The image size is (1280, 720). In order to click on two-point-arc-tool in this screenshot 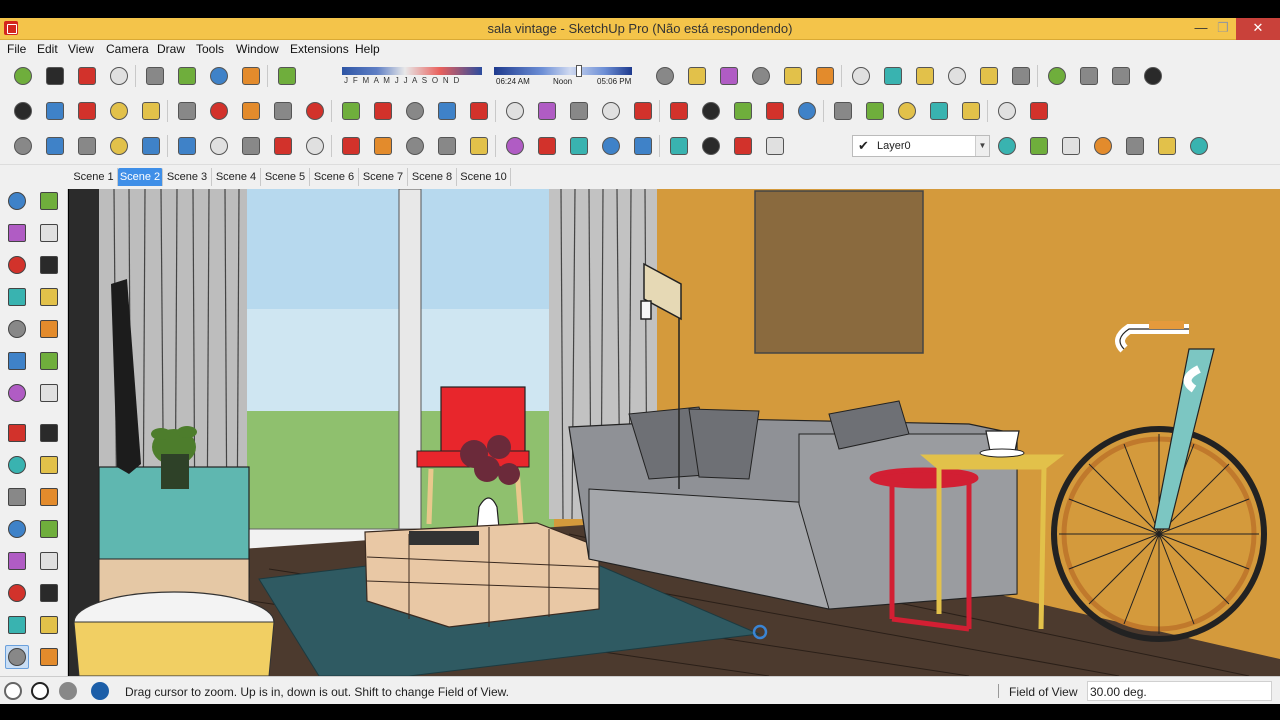, I will do `click(17, 393)`.